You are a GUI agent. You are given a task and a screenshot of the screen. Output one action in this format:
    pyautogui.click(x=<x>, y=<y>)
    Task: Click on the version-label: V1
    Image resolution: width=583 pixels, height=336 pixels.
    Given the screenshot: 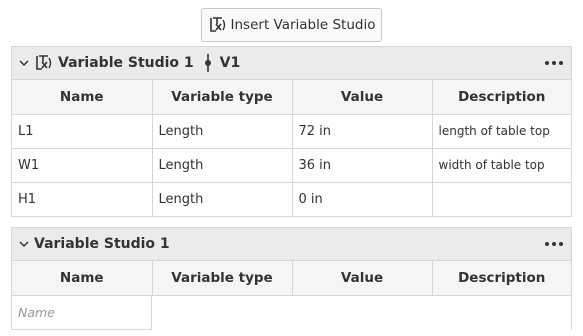 What is the action you would take?
    pyautogui.click(x=230, y=63)
    